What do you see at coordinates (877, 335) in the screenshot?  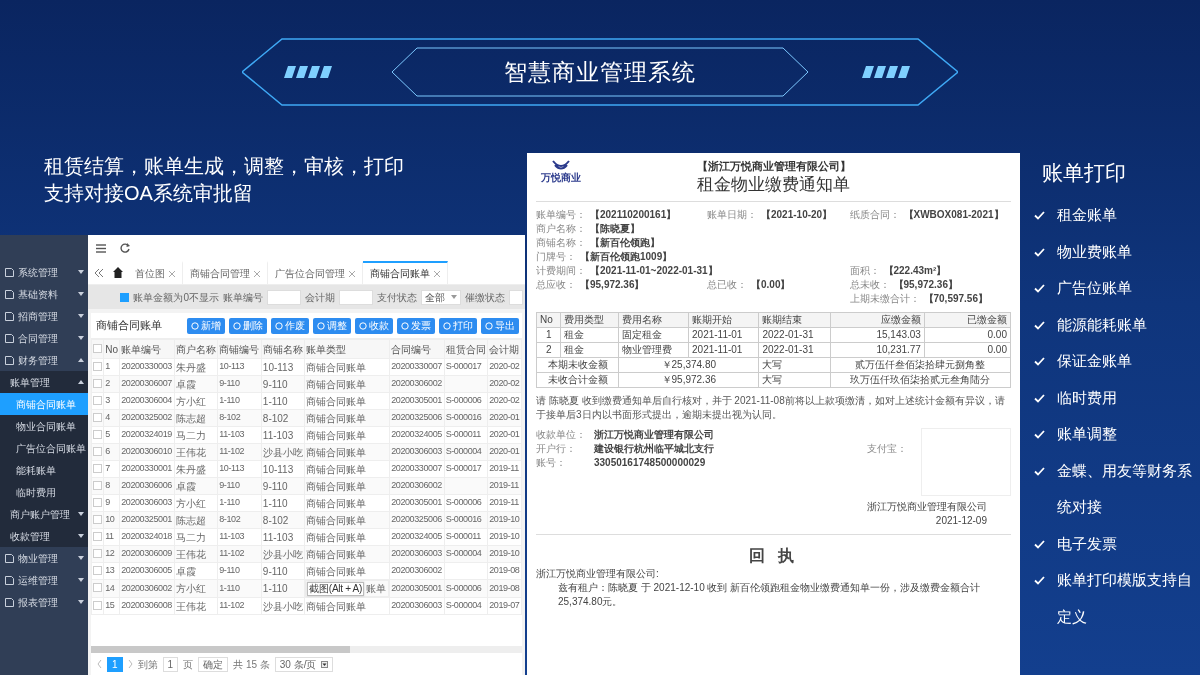 I see `table-cell: 15,143.03` at bounding box center [877, 335].